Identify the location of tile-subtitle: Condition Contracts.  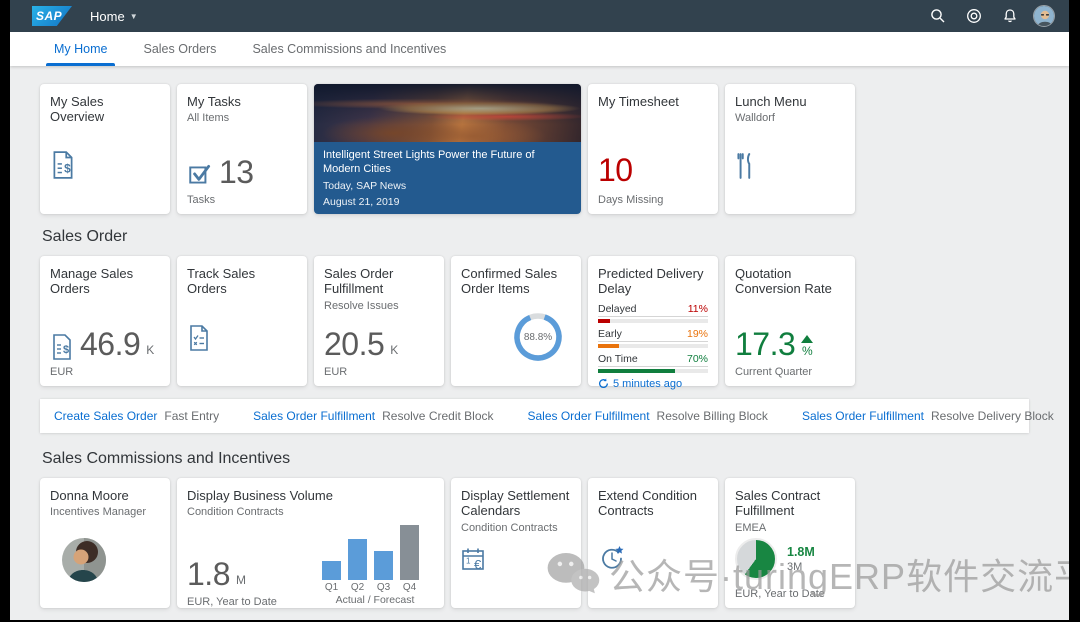
(509, 527).